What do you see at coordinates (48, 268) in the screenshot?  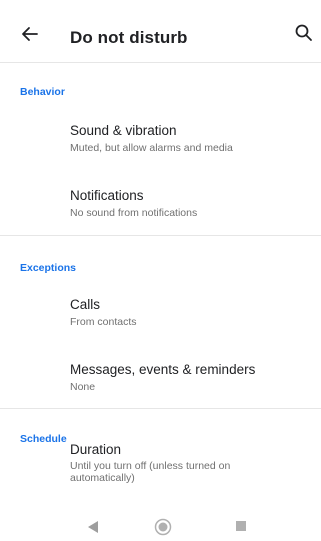 I see `section-header-exceptions: Exceptions` at bounding box center [48, 268].